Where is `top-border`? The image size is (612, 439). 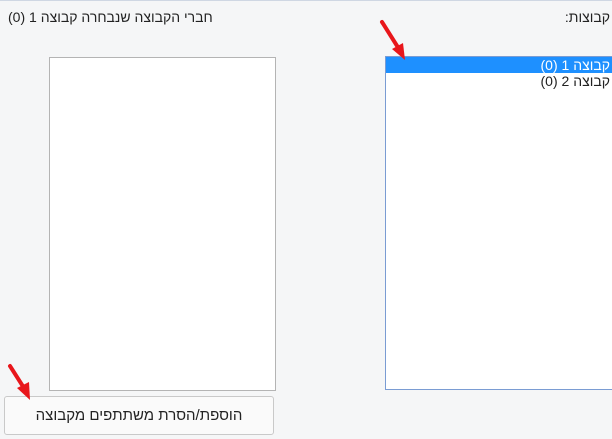
top-border is located at coordinates (306, 0).